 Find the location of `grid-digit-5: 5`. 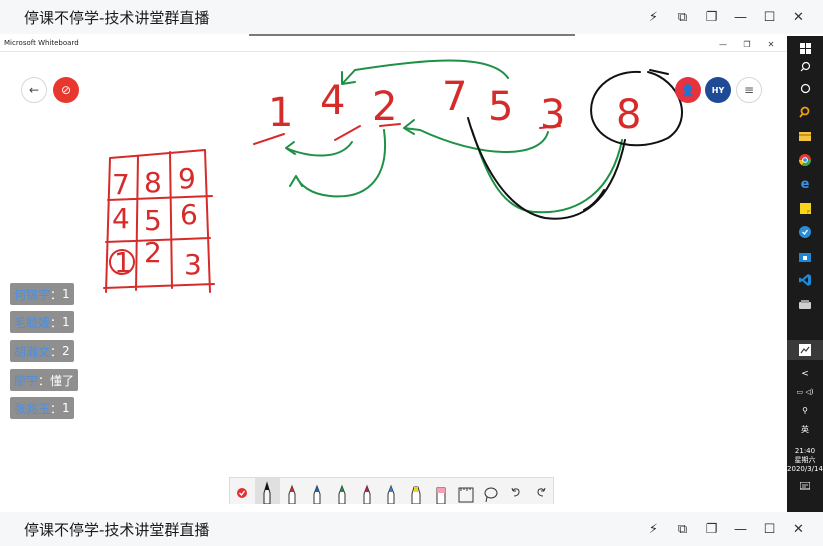

grid-digit-5: 5 is located at coordinates (153, 220).